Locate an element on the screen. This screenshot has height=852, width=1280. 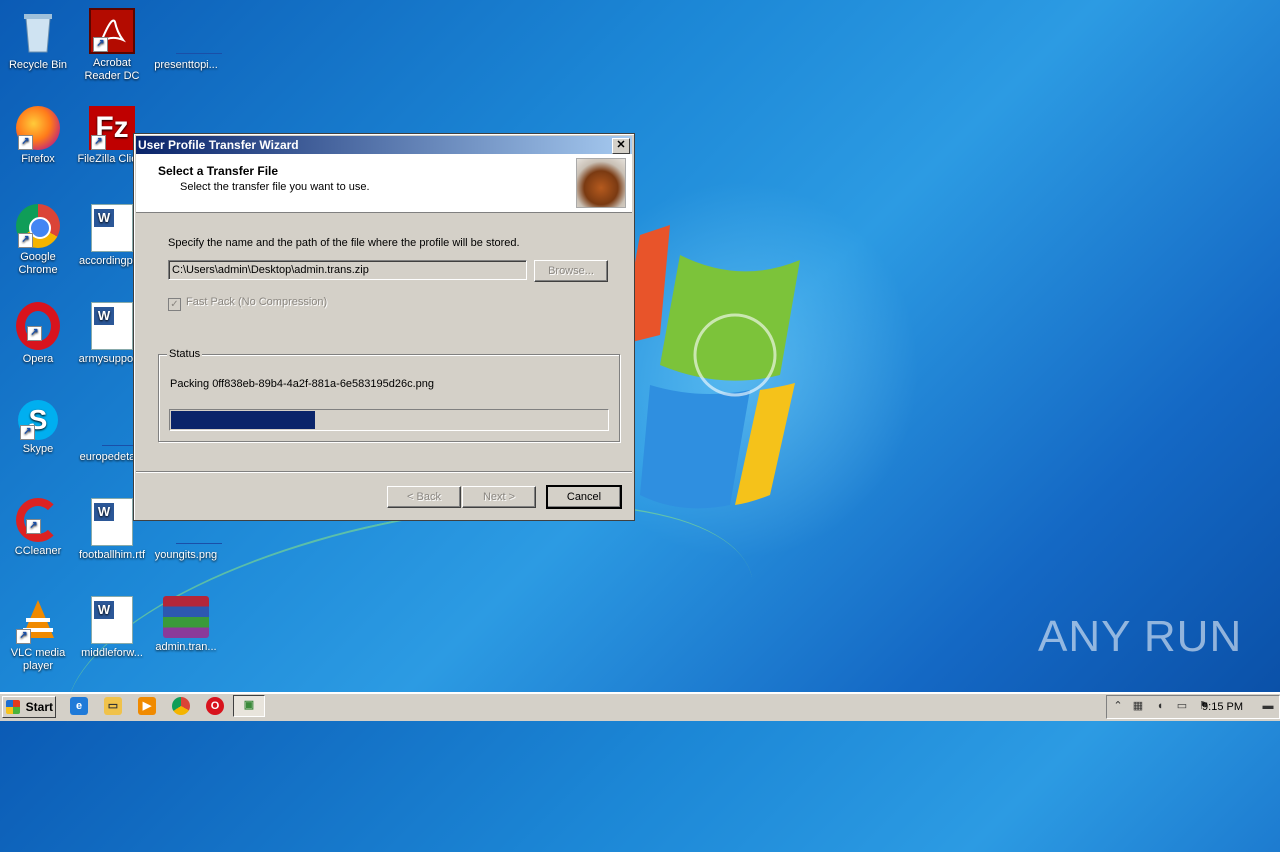
desktop-icon-opera: ↗ Opera is located at coordinates (38, 334).